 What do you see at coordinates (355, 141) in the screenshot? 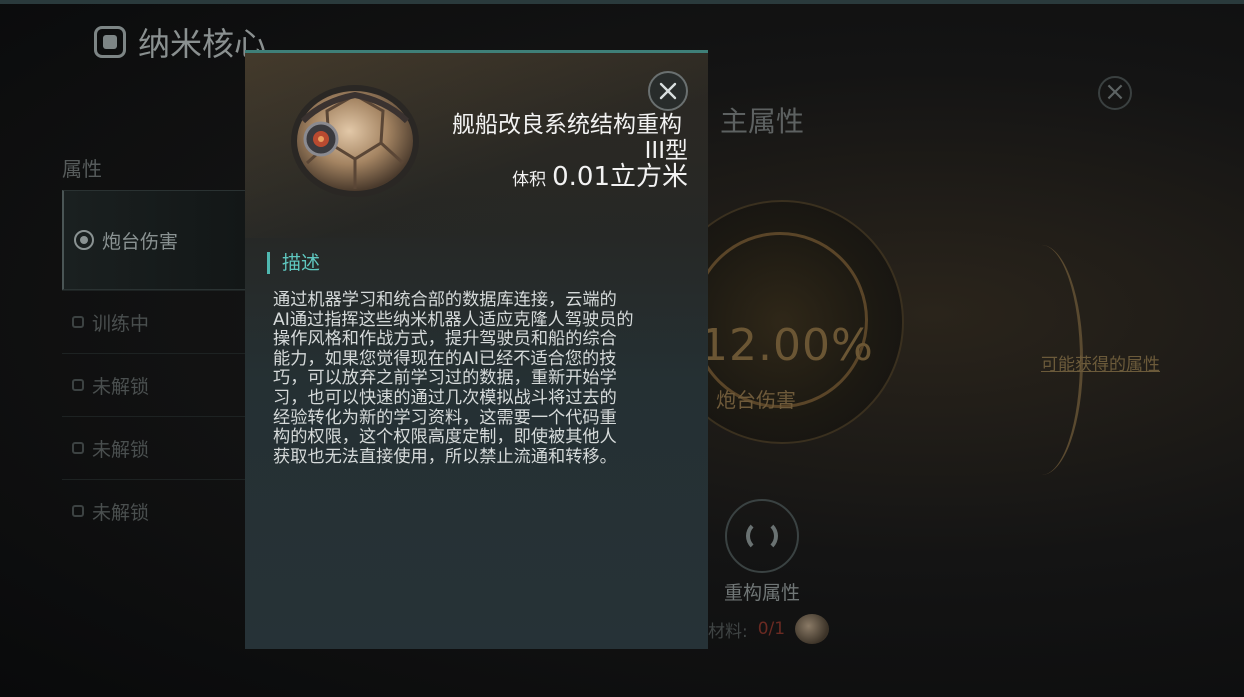
I see `nano-core-item-image` at bounding box center [355, 141].